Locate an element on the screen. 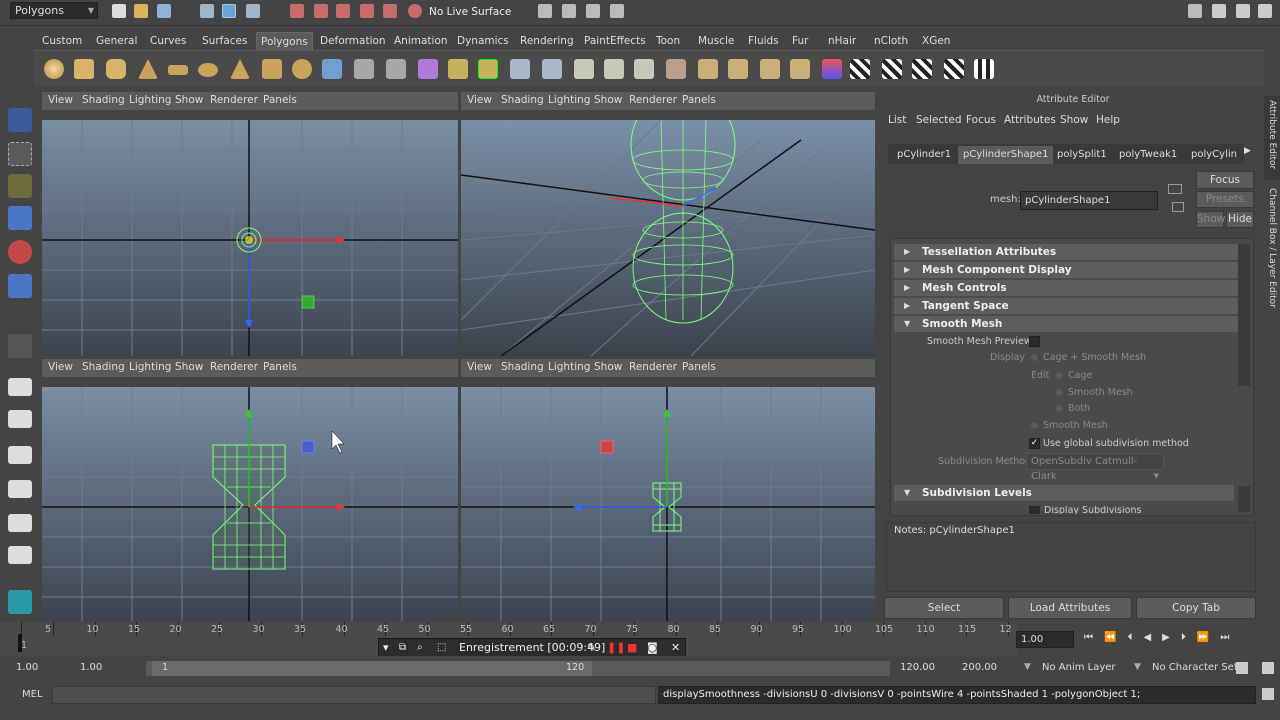  attribute-editor-toggle-icon is located at coordinates (1219, 11).